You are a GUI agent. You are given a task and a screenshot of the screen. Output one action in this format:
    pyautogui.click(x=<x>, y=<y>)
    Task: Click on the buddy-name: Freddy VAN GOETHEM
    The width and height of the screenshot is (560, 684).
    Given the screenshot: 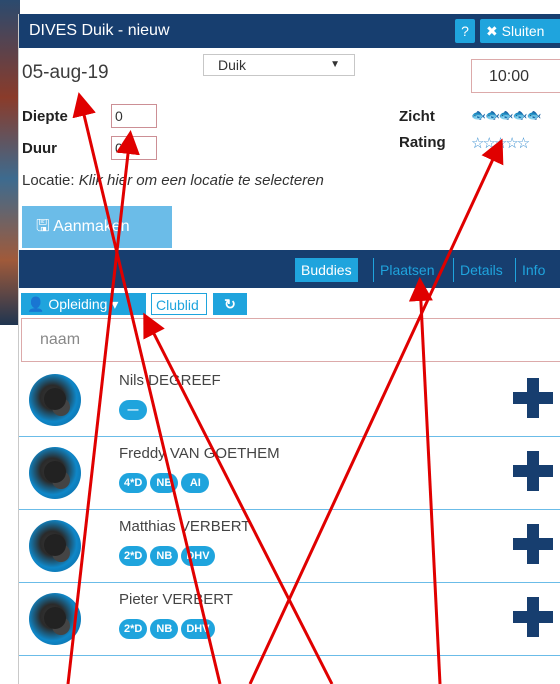 What is the action you would take?
    pyautogui.click(x=199, y=453)
    